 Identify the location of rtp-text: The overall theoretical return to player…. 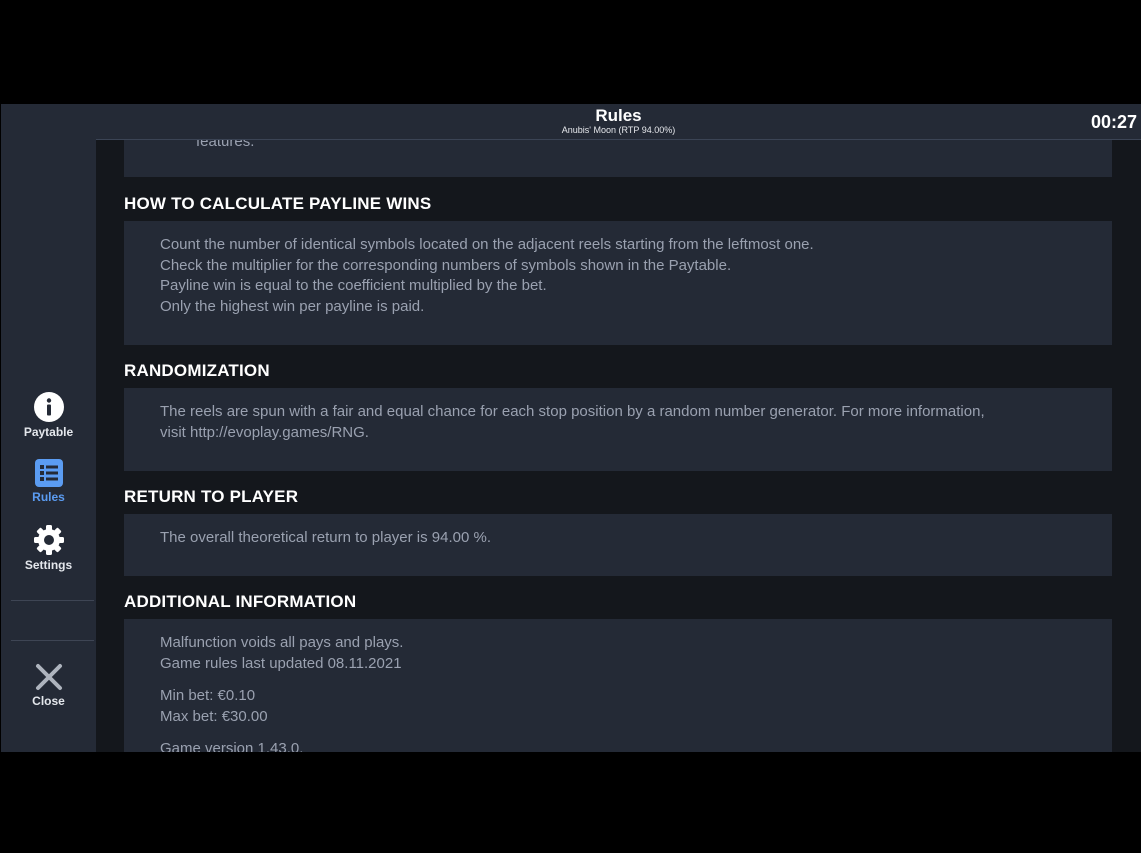
(326, 537).